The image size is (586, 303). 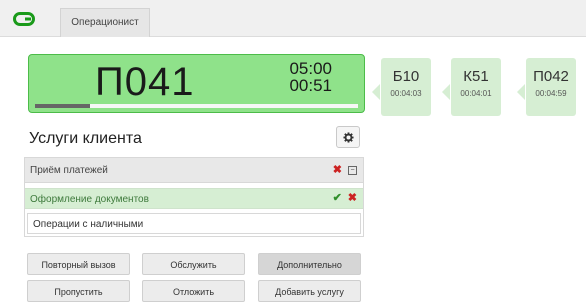 I want to click on more-button: Дополнительно, so click(x=309, y=264).